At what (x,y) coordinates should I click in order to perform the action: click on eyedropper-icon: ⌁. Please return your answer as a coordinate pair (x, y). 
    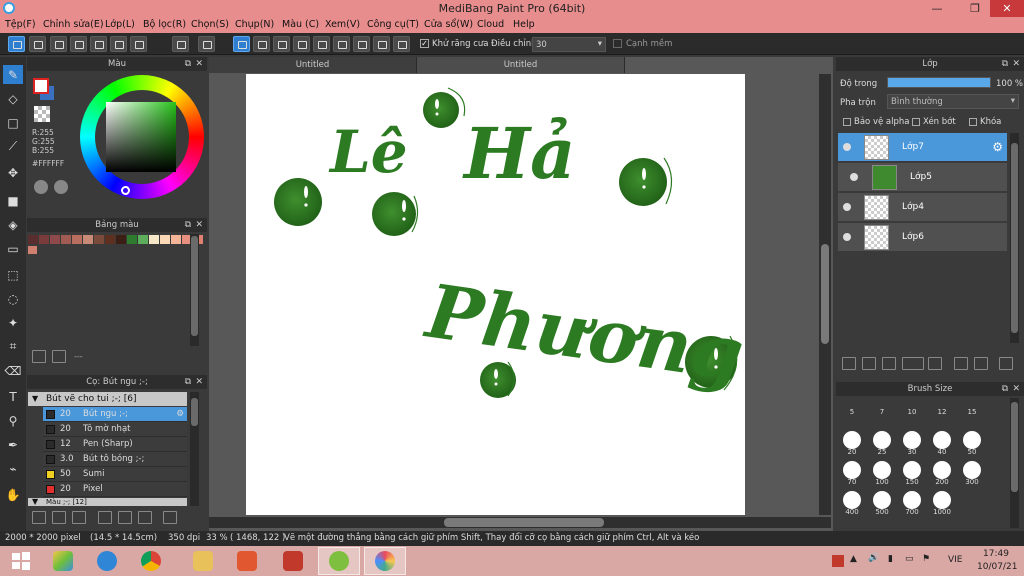
    Looking at the image, I should click on (13, 468).